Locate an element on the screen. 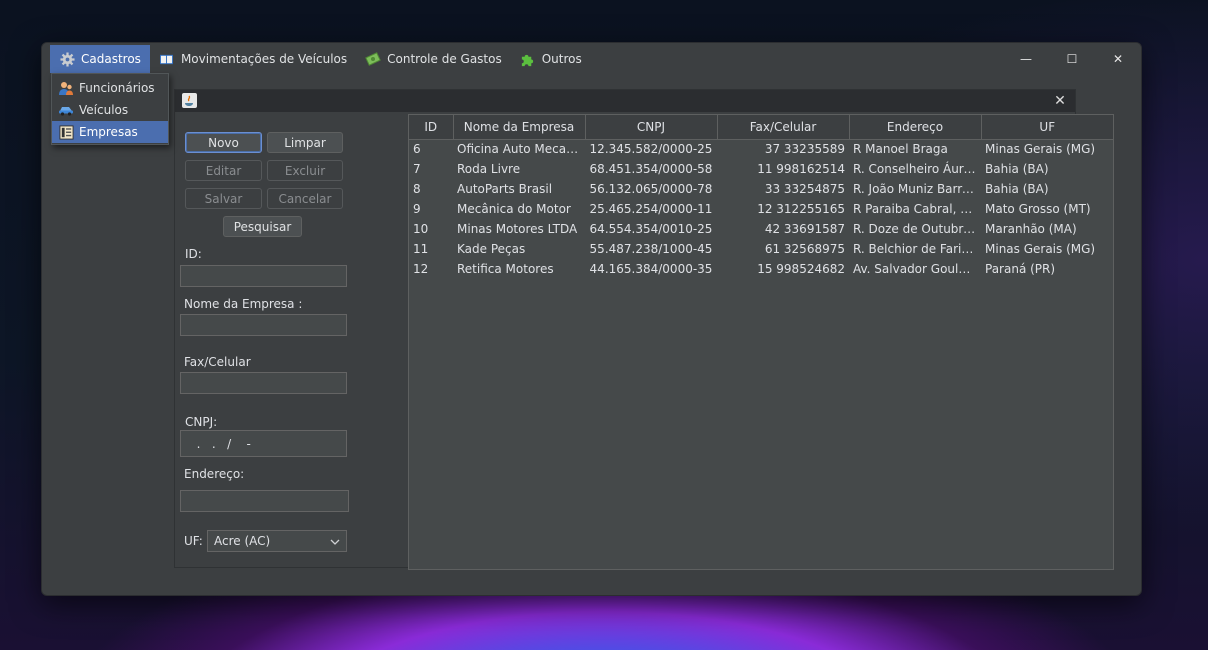  fax-celular-field is located at coordinates (263, 383).